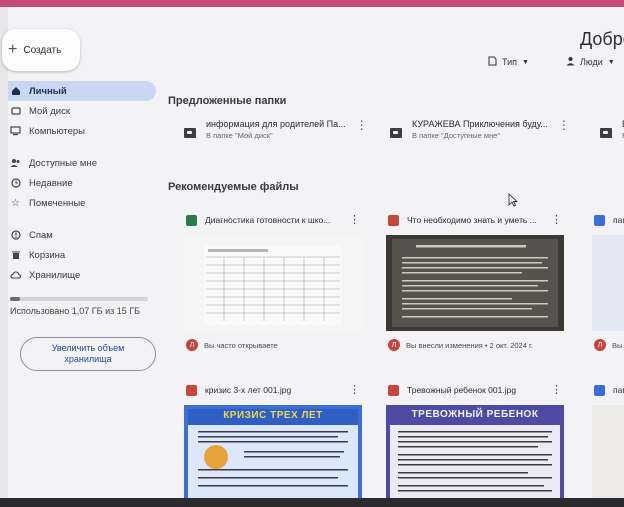 The image size is (624, 507). I want to click on file-card: пам Л Вы откр, so click(608, 285).